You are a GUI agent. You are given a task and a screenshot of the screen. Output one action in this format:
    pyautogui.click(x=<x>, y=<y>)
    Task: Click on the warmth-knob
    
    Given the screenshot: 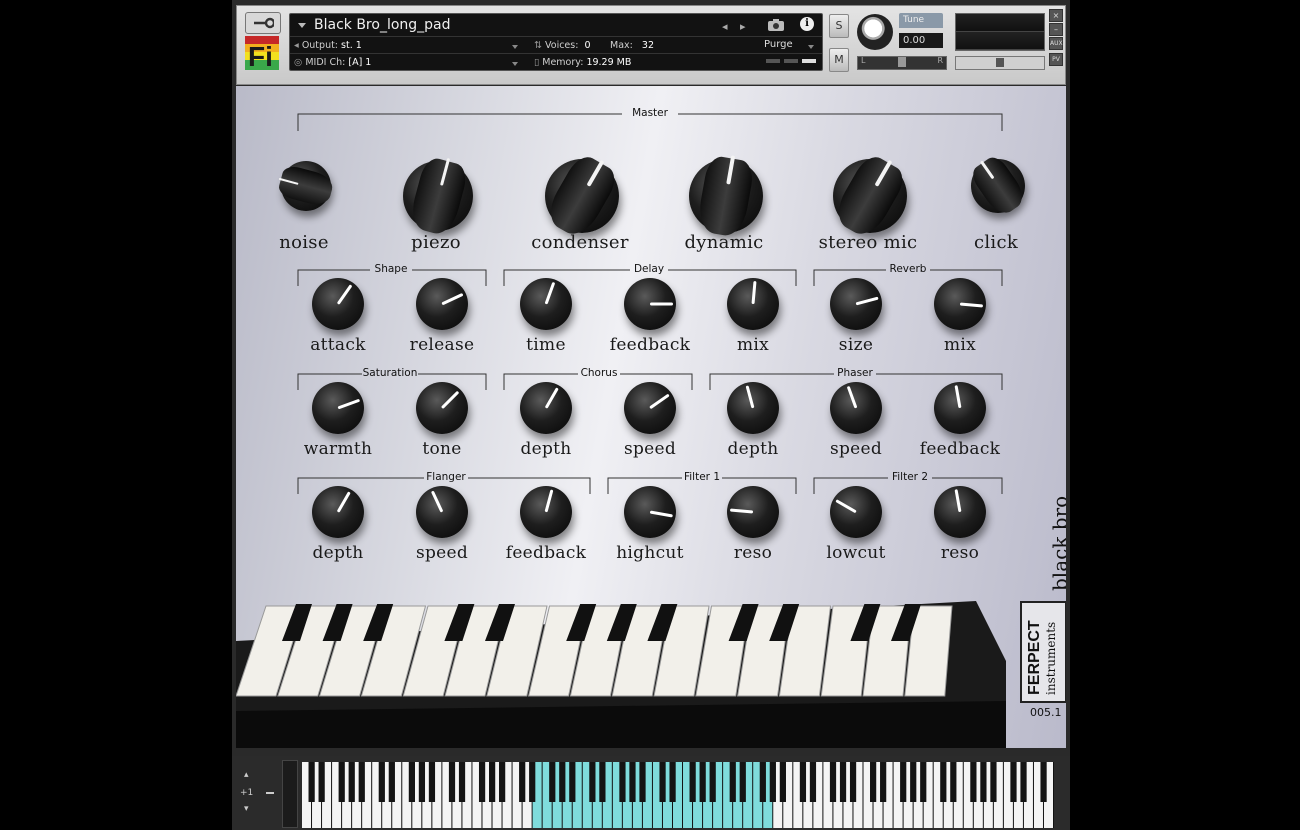 What is the action you would take?
    pyautogui.click(x=338, y=408)
    